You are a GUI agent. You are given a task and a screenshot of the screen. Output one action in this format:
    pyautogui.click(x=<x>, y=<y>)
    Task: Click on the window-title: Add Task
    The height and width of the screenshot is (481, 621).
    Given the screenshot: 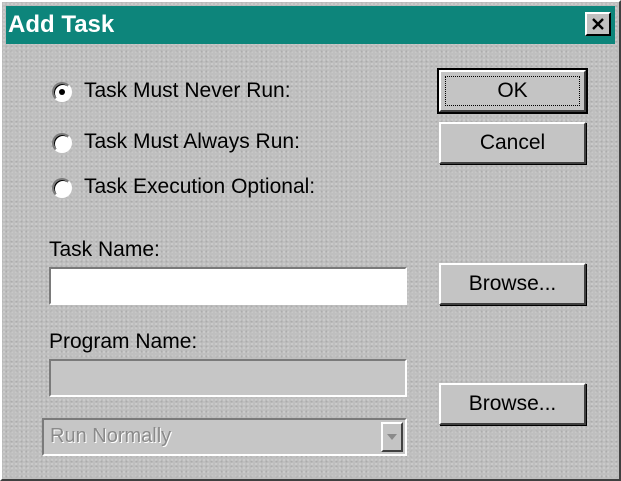 What is the action you would take?
    pyautogui.click(x=61, y=24)
    